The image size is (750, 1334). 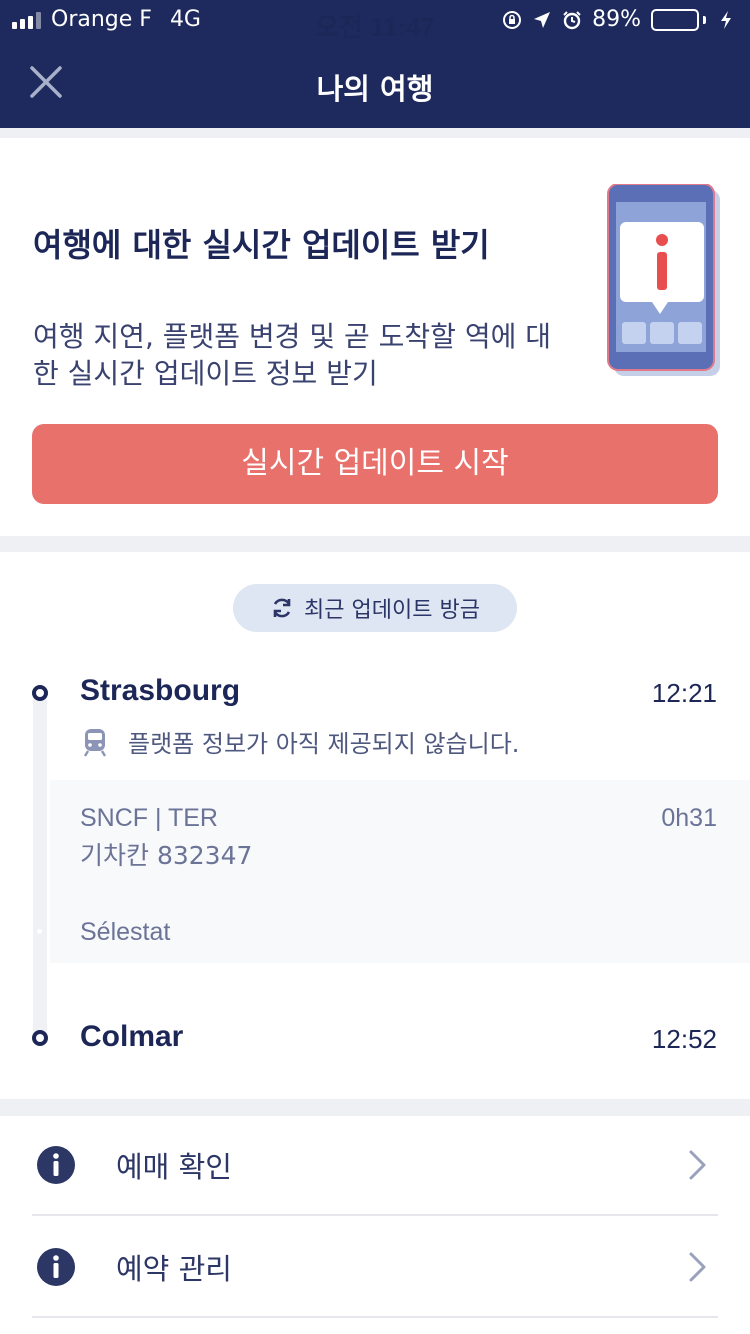 I want to click on journey-leg: SNCF | TER 기차칸 832347 0h31 Sélestat, so click(x=400, y=871).